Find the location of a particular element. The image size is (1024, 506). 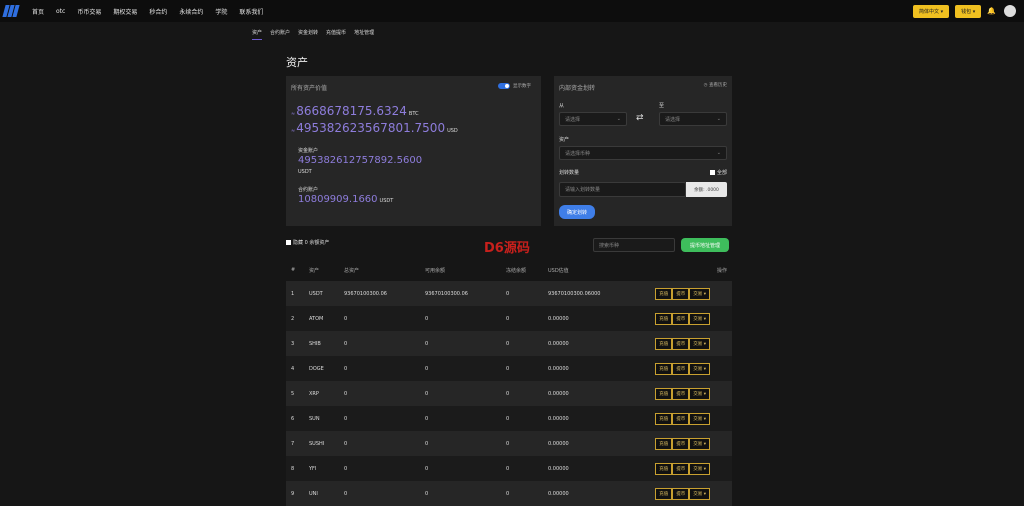

btc-value: 8668678175.6324 is located at coordinates (351, 111).